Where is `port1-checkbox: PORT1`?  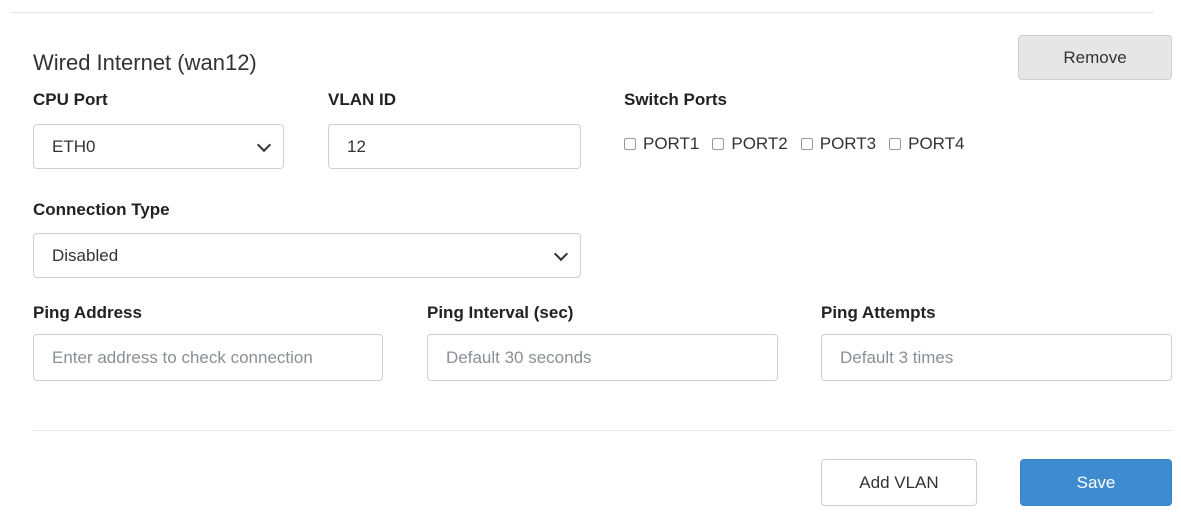 port1-checkbox: PORT1 is located at coordinates (661, 144).